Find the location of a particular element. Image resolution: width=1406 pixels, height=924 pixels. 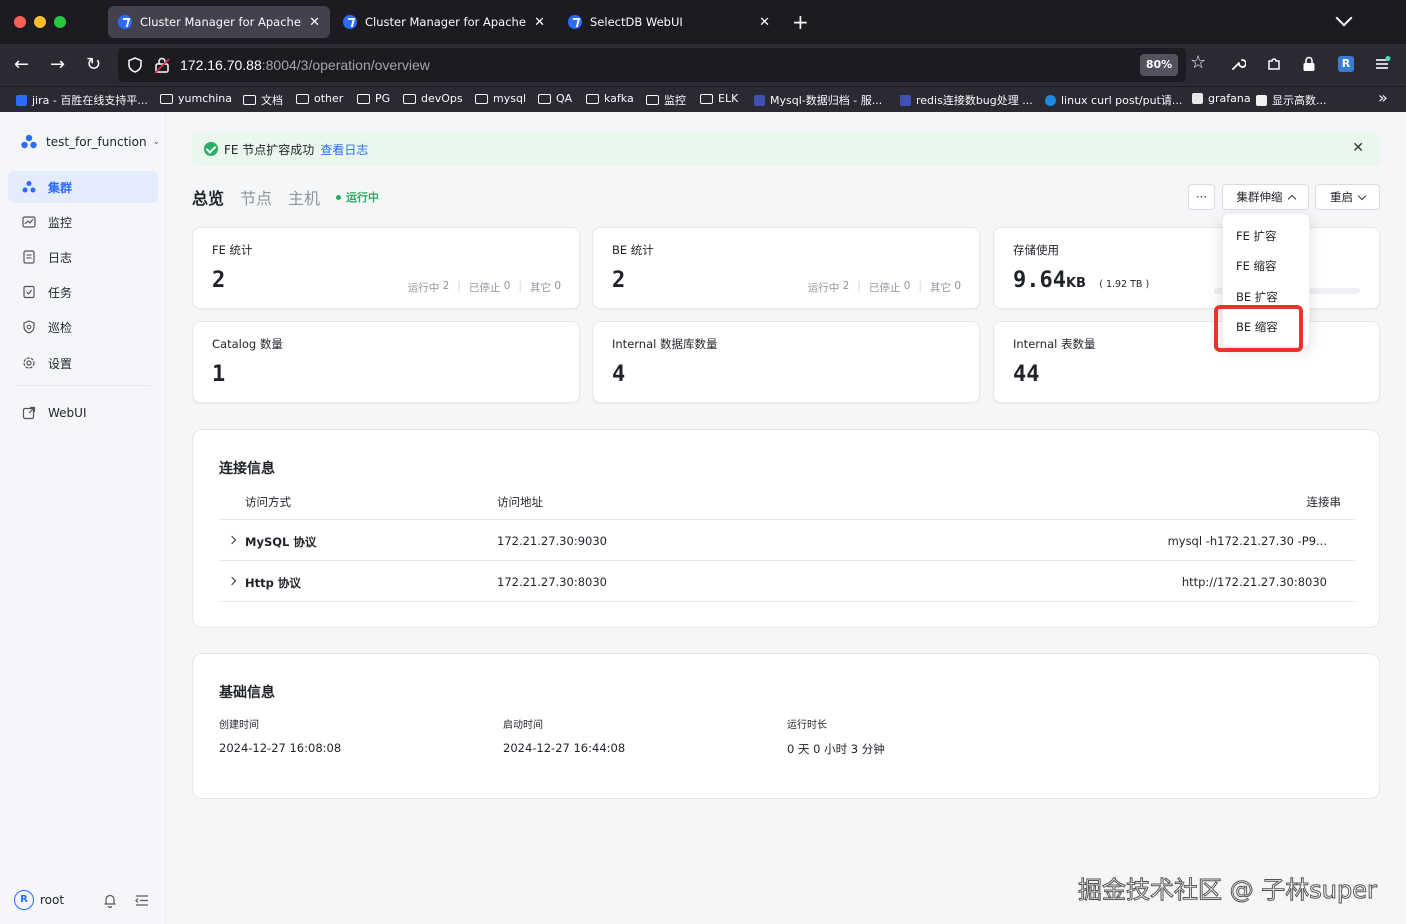

sidebar-item-webui: WebUI is located at coordinates (83, 413).